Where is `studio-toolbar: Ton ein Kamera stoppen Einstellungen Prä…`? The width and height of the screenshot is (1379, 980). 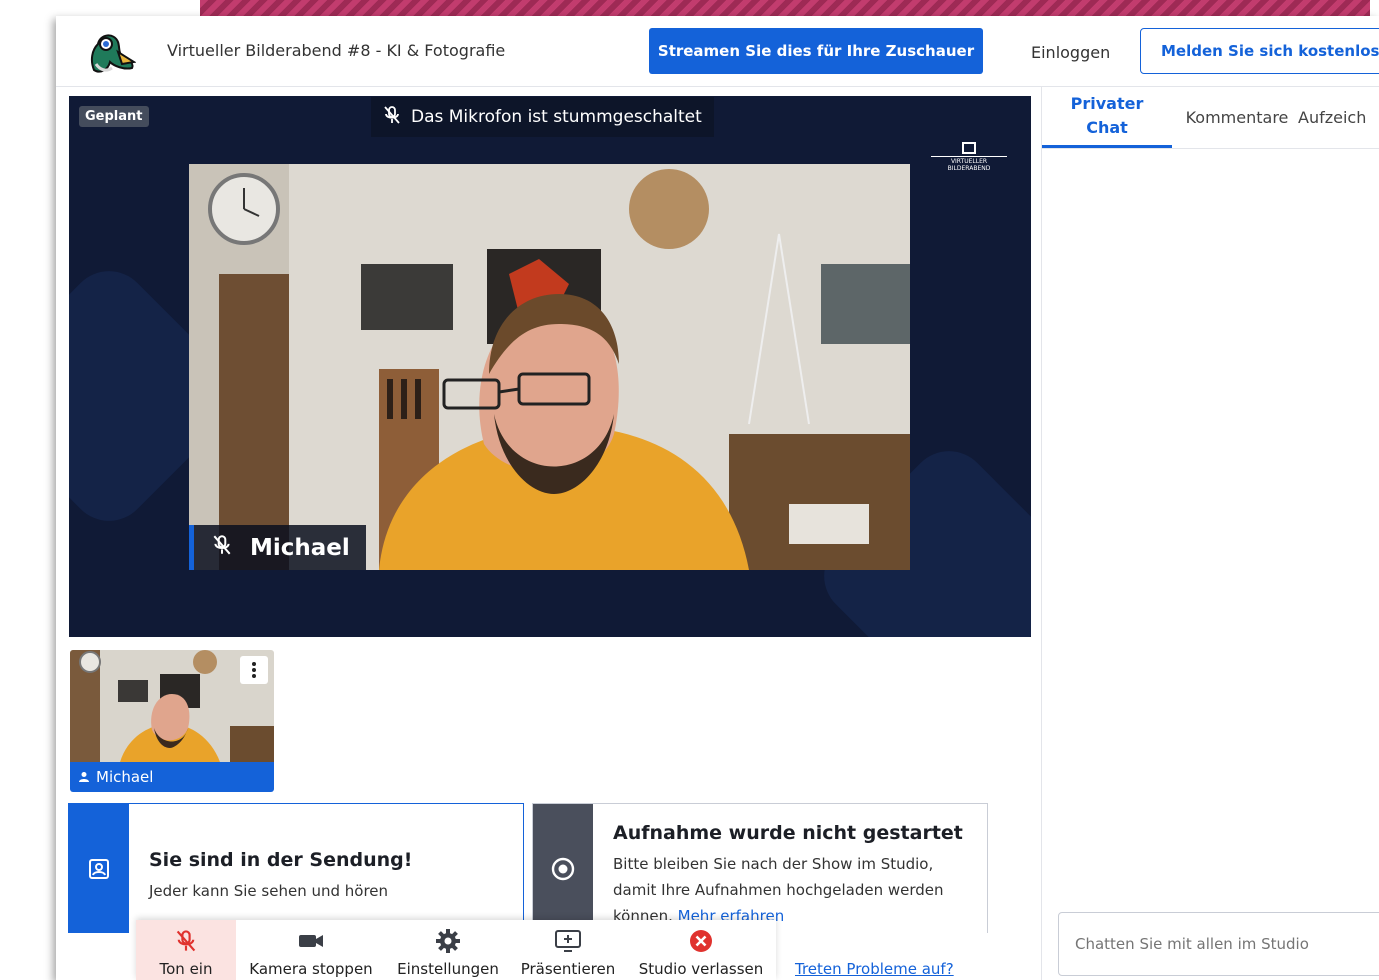 studio-toolbar: Ton ein Kamera stoppen Einstellungen Prä… is located at coordinates (456, 950).